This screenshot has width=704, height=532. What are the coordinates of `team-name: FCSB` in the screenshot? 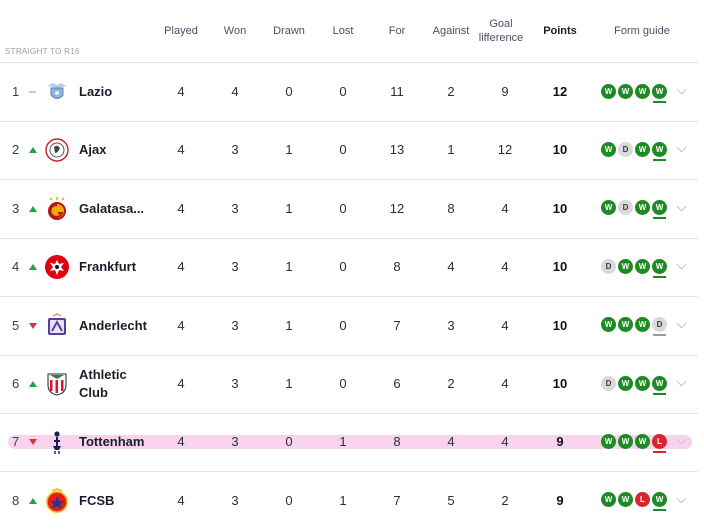 It's located at (96, 501).